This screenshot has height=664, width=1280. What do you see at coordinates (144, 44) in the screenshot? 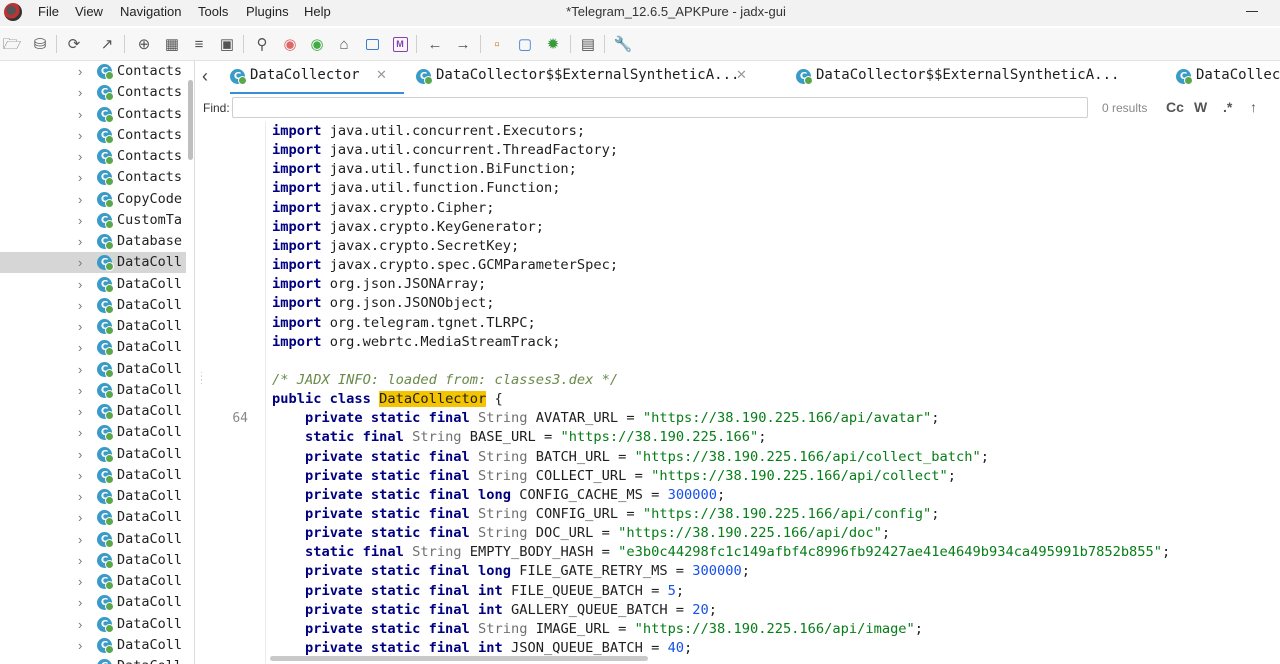
I see `package-icon: ⊕` at bounding box center [144, 44].